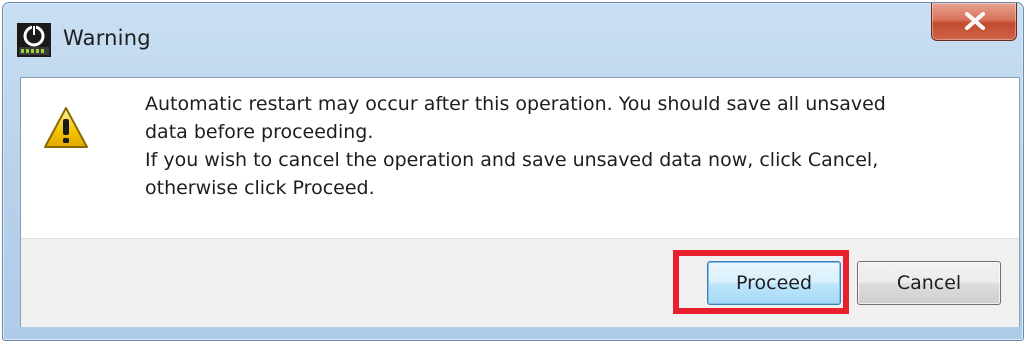 The width and height of the screenshot is (1026, 343). I want to click on proceed-button: Proceed, so click(774, 283).